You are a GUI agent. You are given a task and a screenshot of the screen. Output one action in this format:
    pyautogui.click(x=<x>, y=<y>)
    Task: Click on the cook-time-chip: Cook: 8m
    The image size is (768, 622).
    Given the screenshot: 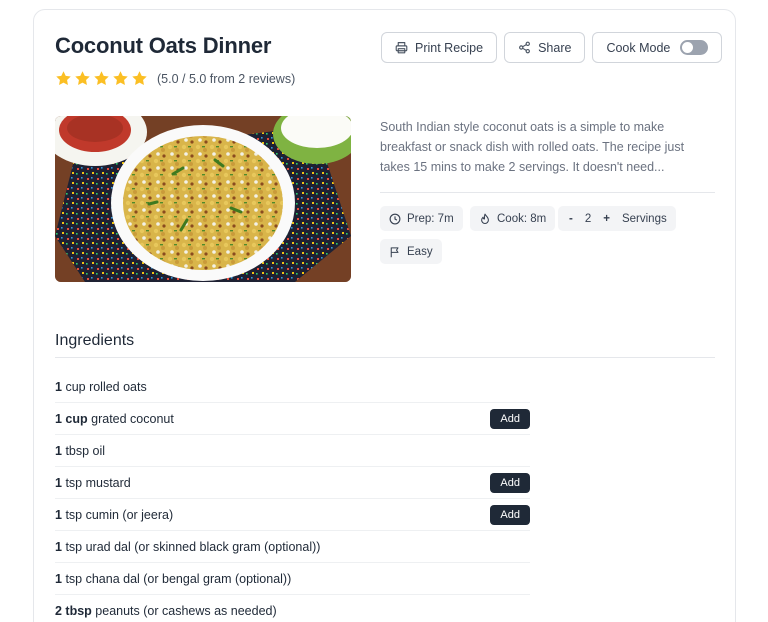 What is the action you would take?
    pyautogui.click(x=513, y=218)
    